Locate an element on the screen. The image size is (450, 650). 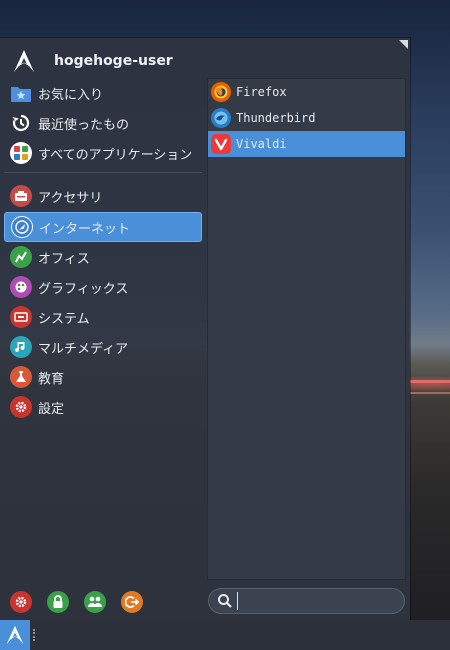
category-label: オフィス is located at coordinates (64, 259).